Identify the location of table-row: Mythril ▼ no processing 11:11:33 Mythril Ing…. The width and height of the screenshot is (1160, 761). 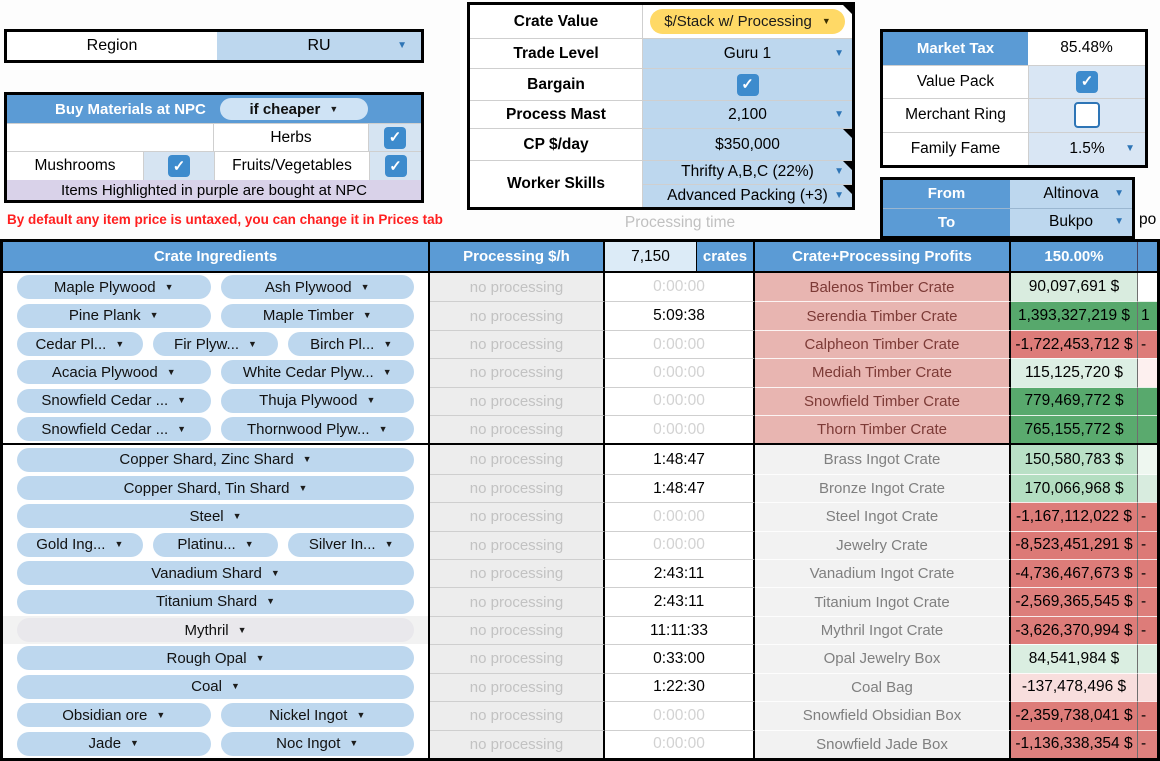
(580, 630).